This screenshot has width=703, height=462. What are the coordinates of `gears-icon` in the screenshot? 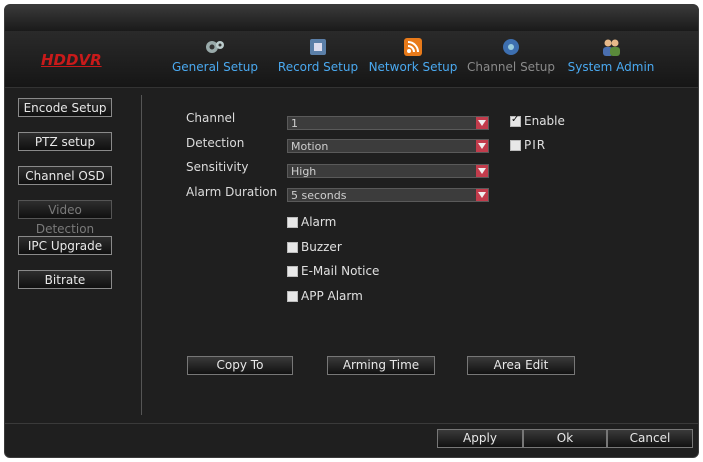 It's located at (215, 47).